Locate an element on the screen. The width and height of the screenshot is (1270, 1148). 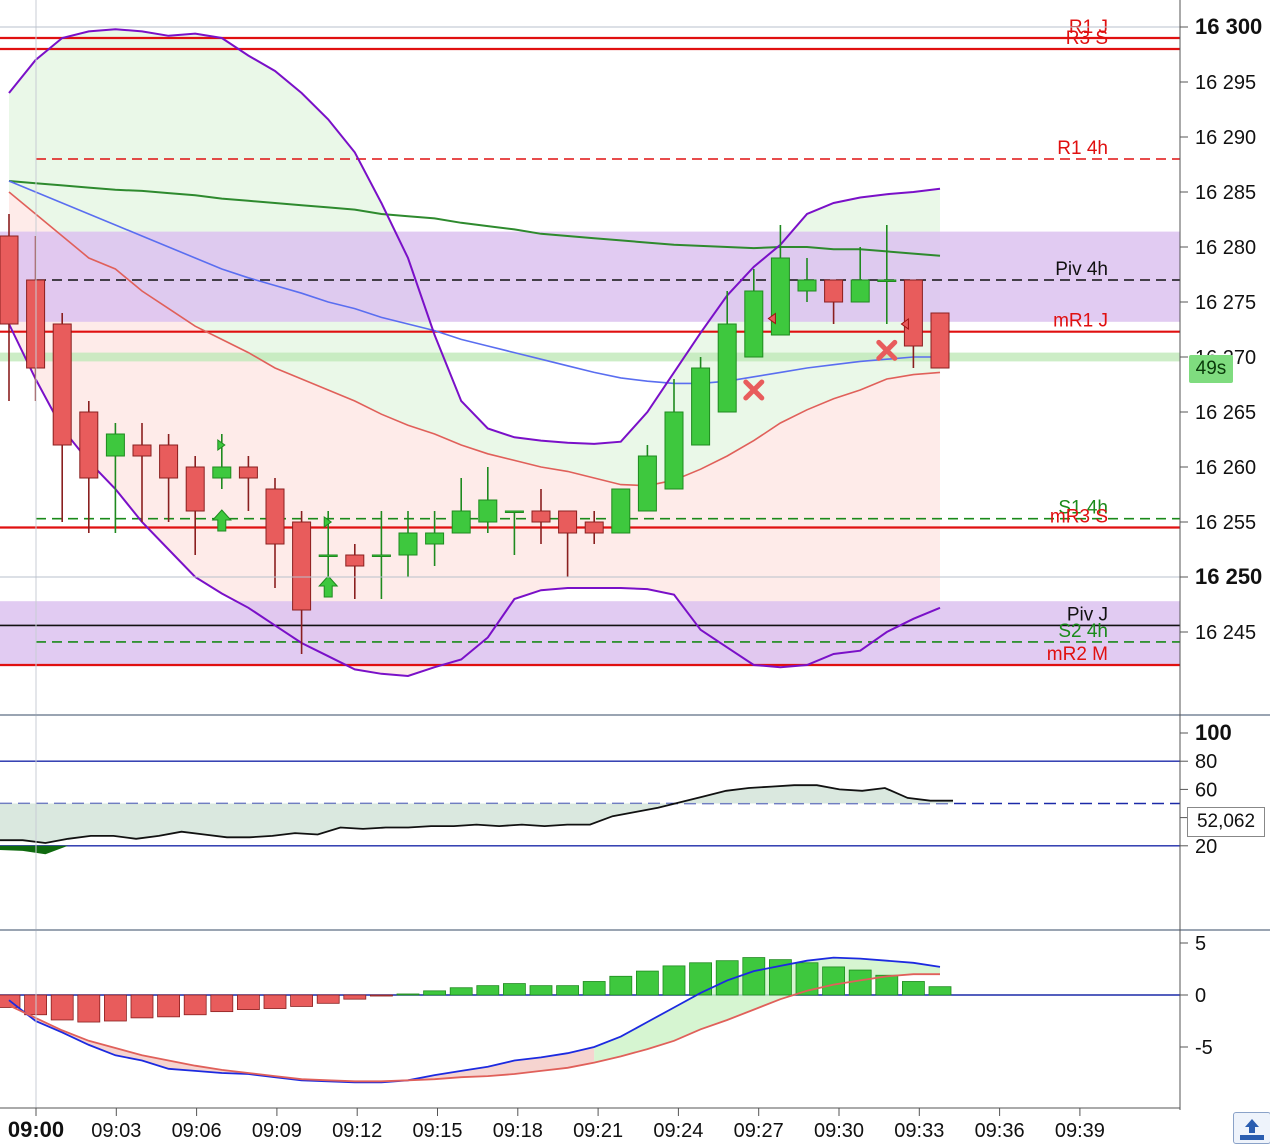
rsi-tick-label: 20 is located at coordinates (1206, 847).